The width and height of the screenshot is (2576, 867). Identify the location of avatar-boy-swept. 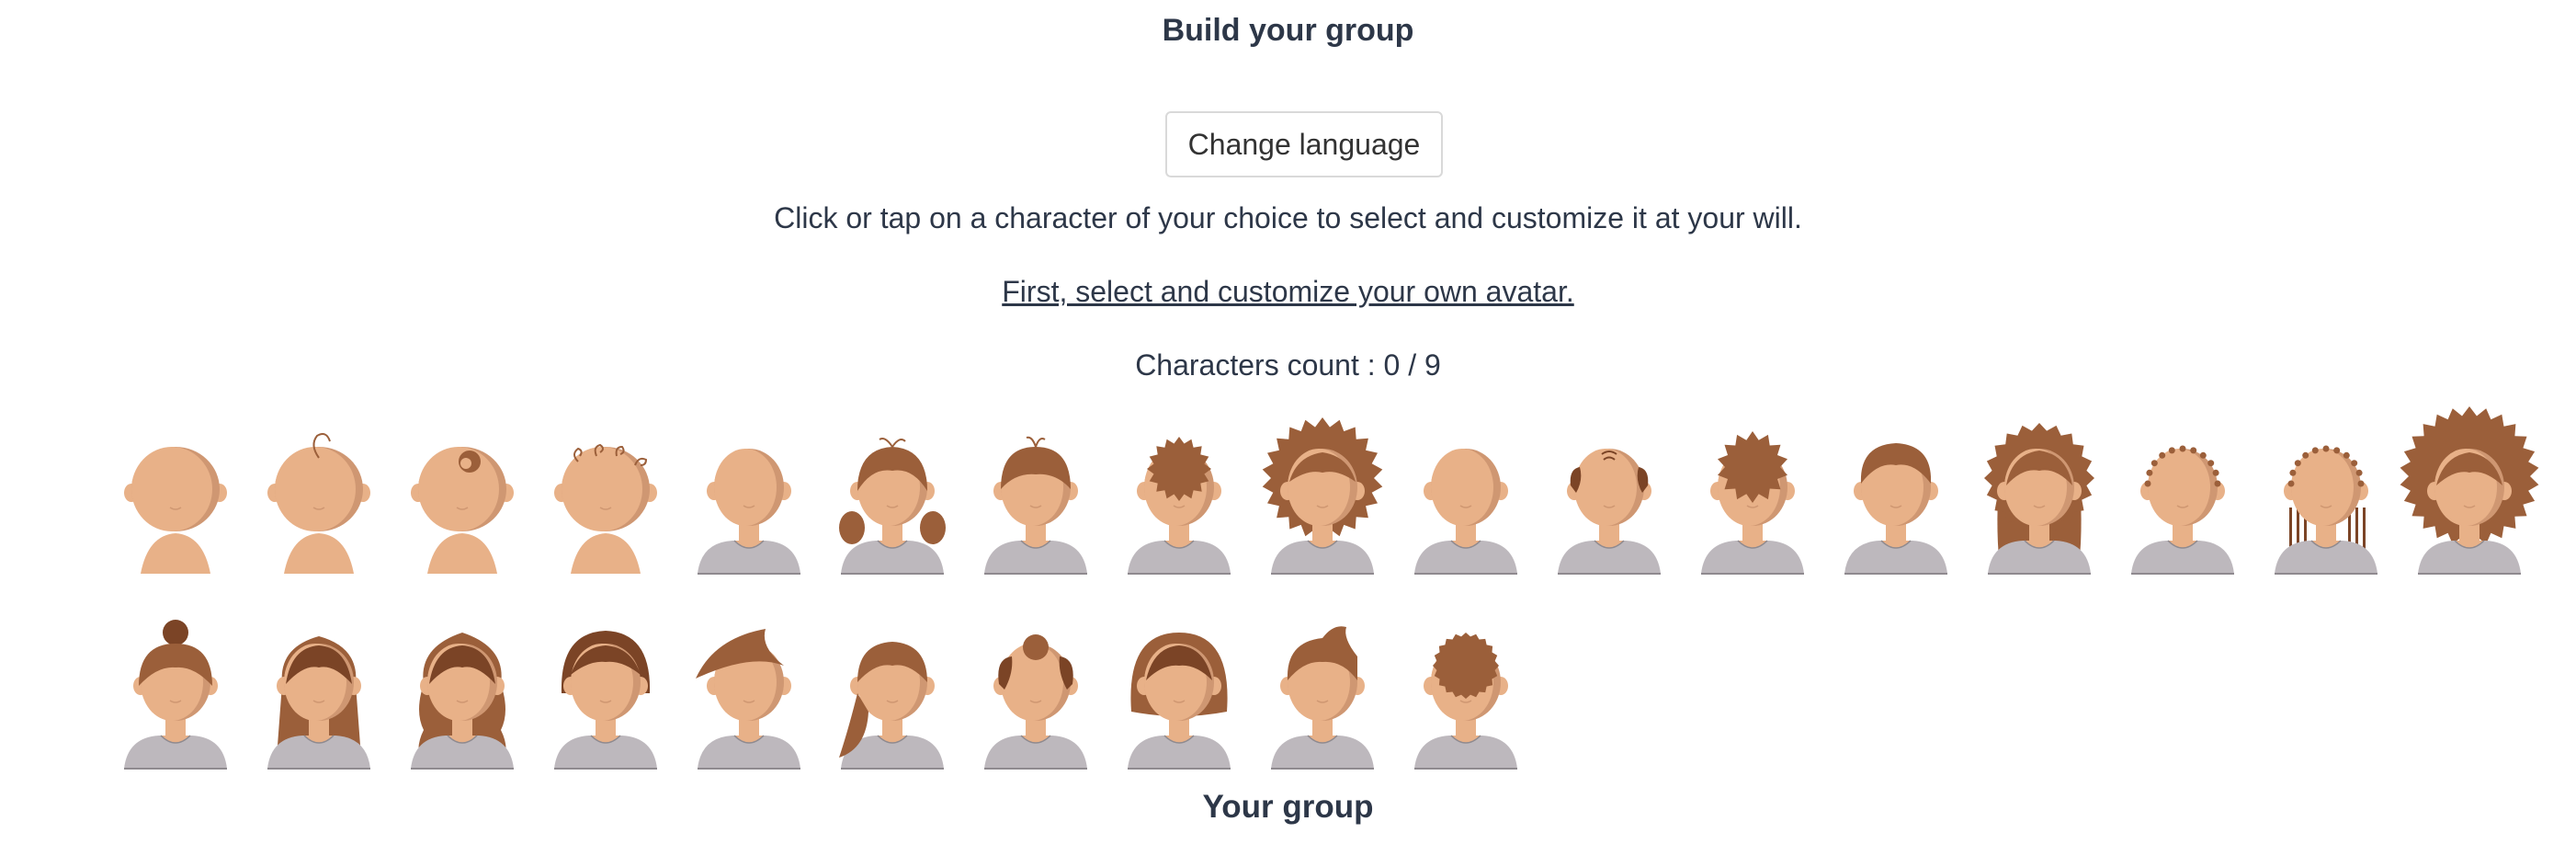
(1322, 695).